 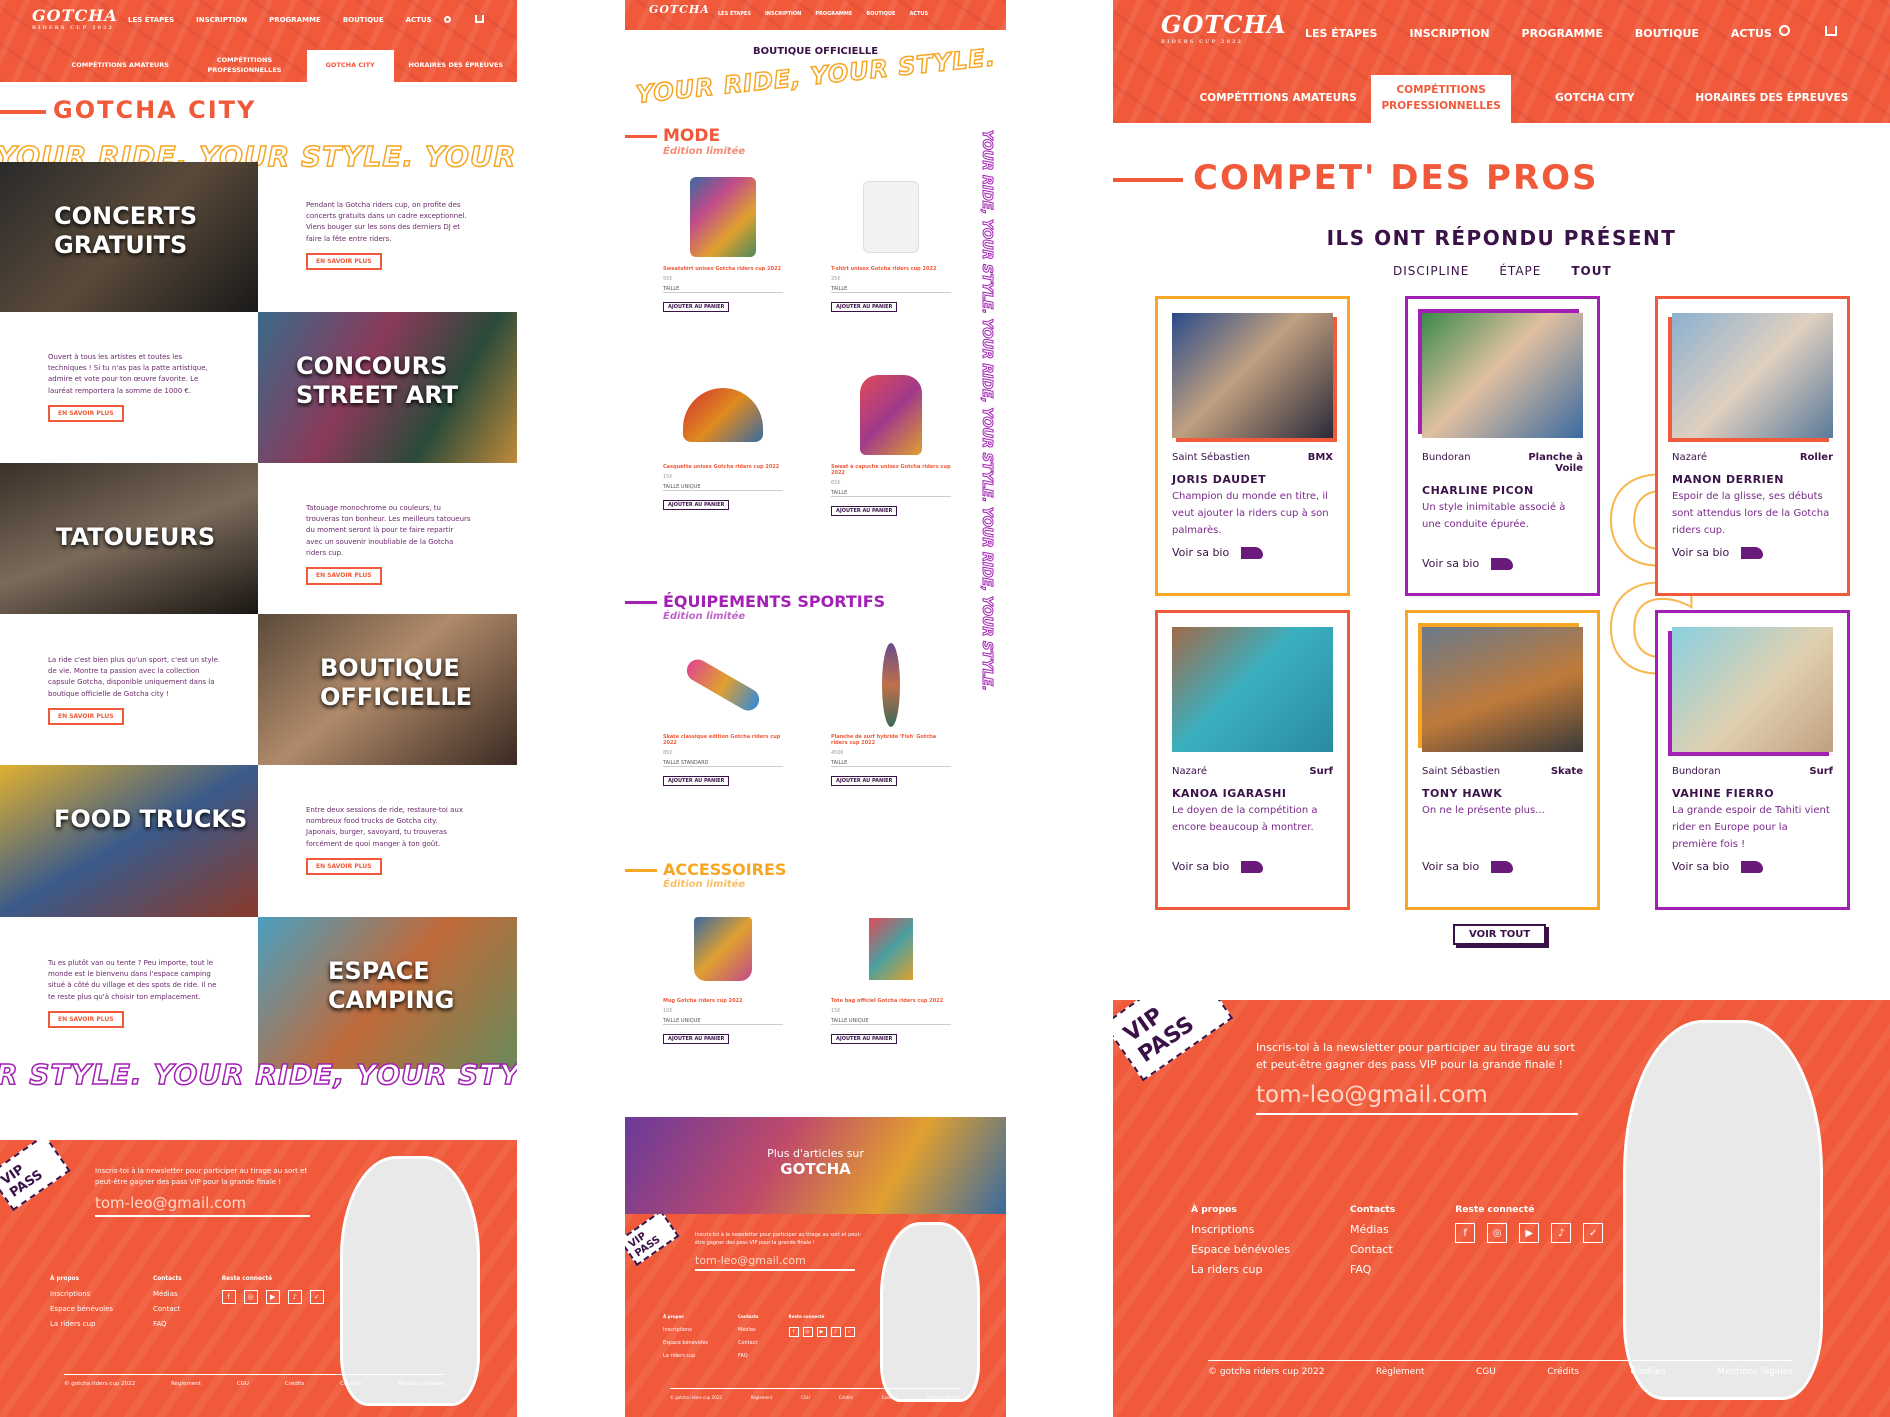 What do you see at coordinates (120, 66) in the screenshot?
I see `tab-amateurs: COMPÉTITIONS AMATEURS` at bounding box center [120, 66].